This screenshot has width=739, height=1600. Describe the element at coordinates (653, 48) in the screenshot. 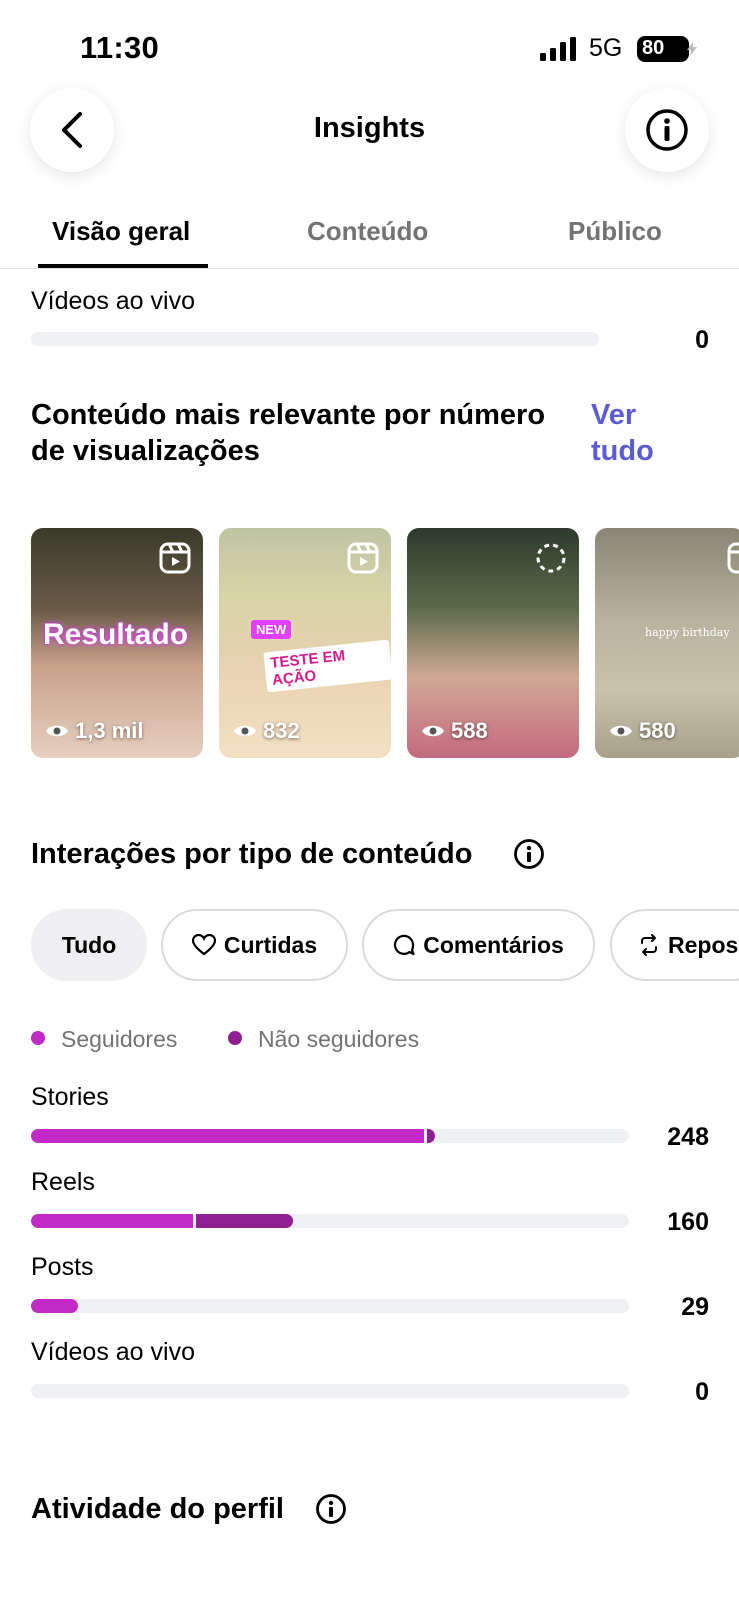

I see `battery-level: 80` at that location.